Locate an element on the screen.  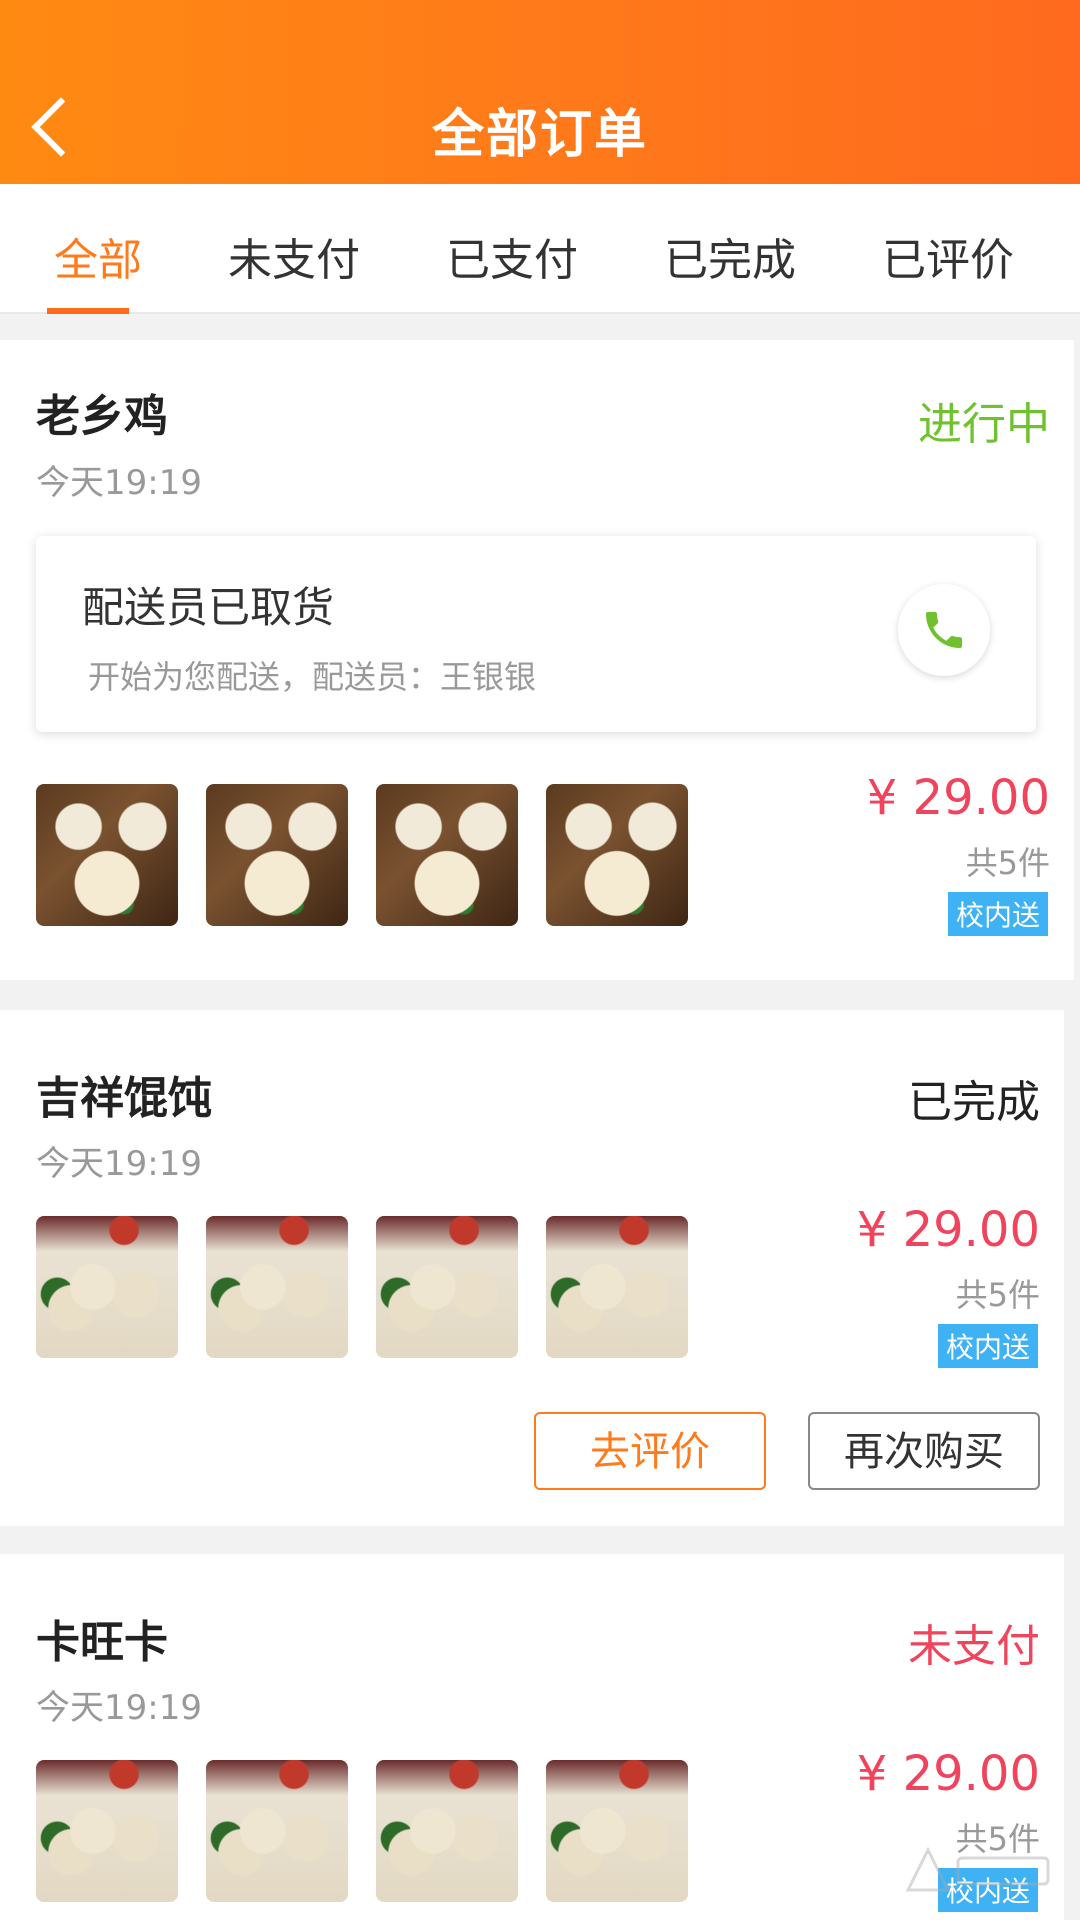
call-button is located at coordinates (944, 630).